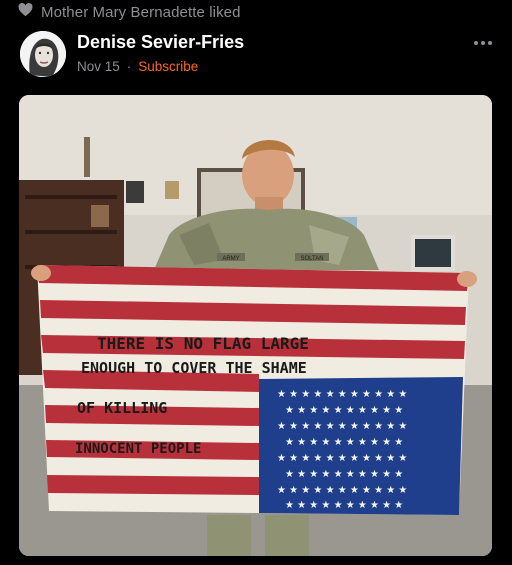 The width and height of the screenshot is (512, 565). I want to click on heart-icon, so click(25, 12).